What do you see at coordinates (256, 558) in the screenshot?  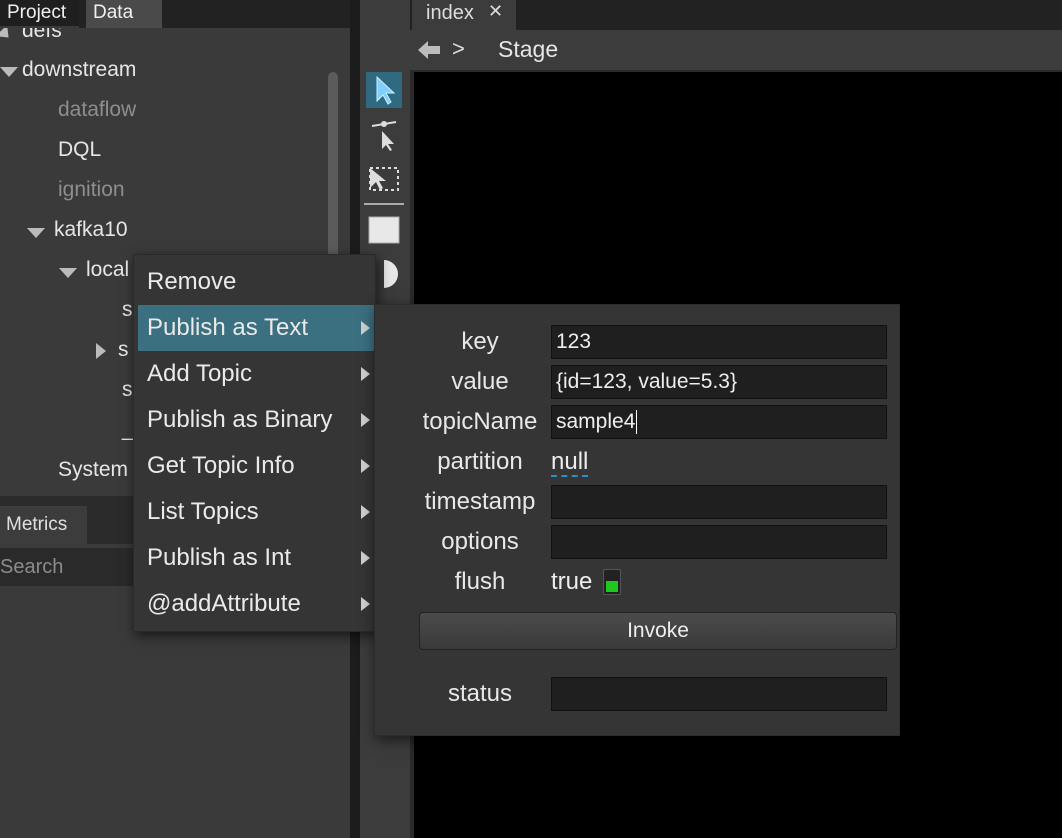 I see `menu-item-publish-as-int: Publish as Int` at bounding box center [256, 558].